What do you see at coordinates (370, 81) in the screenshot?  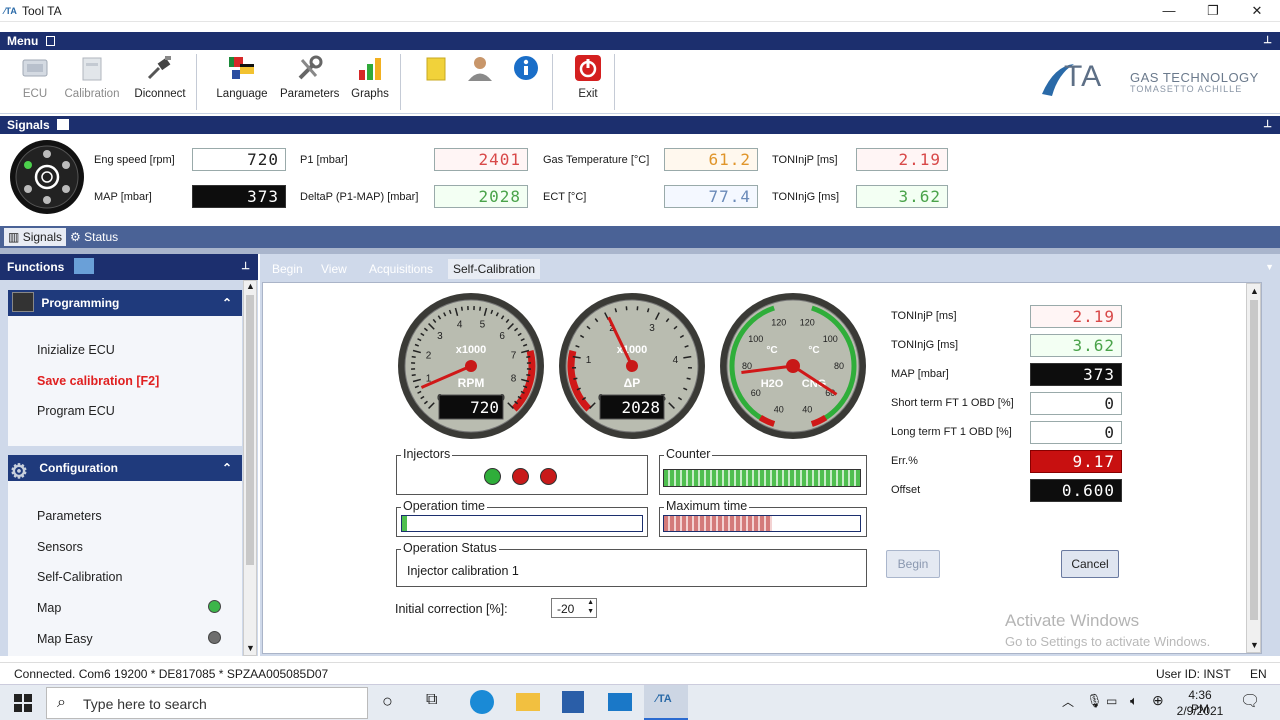 I see `graphs-button: Graphs` at bounding box center [370, 81].